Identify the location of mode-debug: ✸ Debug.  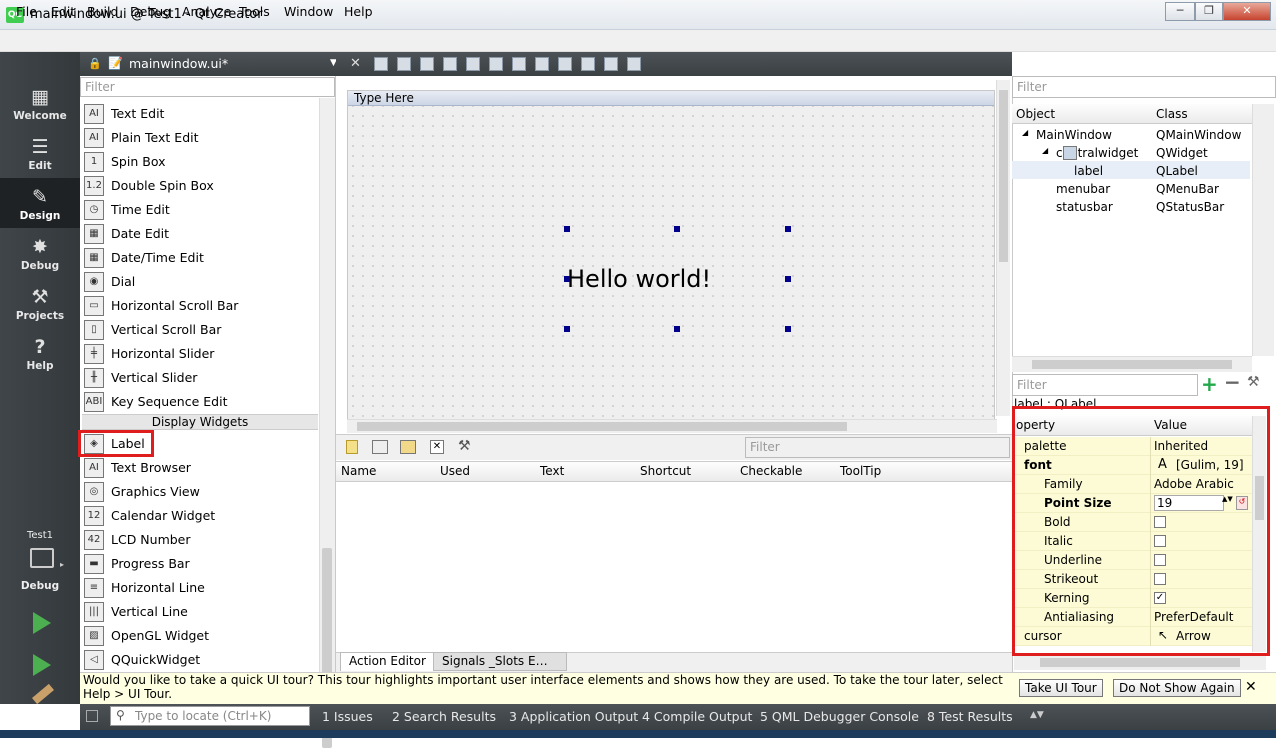
(40, 253).